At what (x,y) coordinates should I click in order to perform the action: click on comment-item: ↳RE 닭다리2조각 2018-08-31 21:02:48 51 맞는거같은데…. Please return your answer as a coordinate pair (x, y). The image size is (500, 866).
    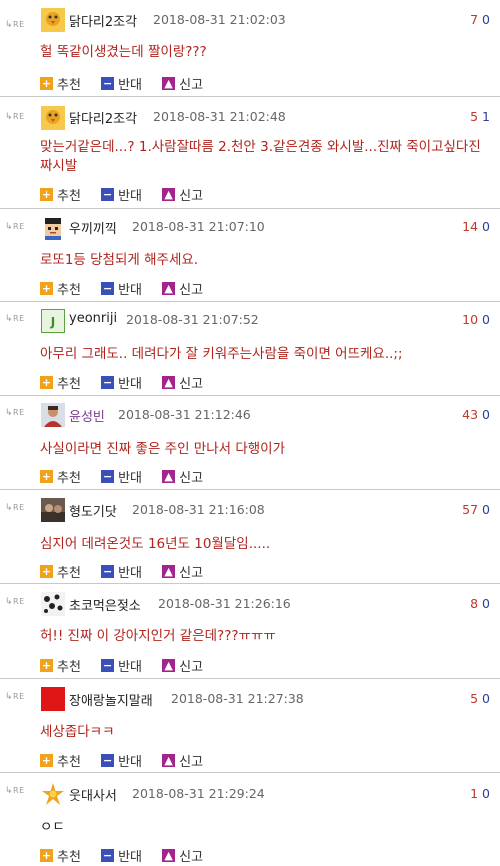
    Looking at the image, I should click on (250, 153).